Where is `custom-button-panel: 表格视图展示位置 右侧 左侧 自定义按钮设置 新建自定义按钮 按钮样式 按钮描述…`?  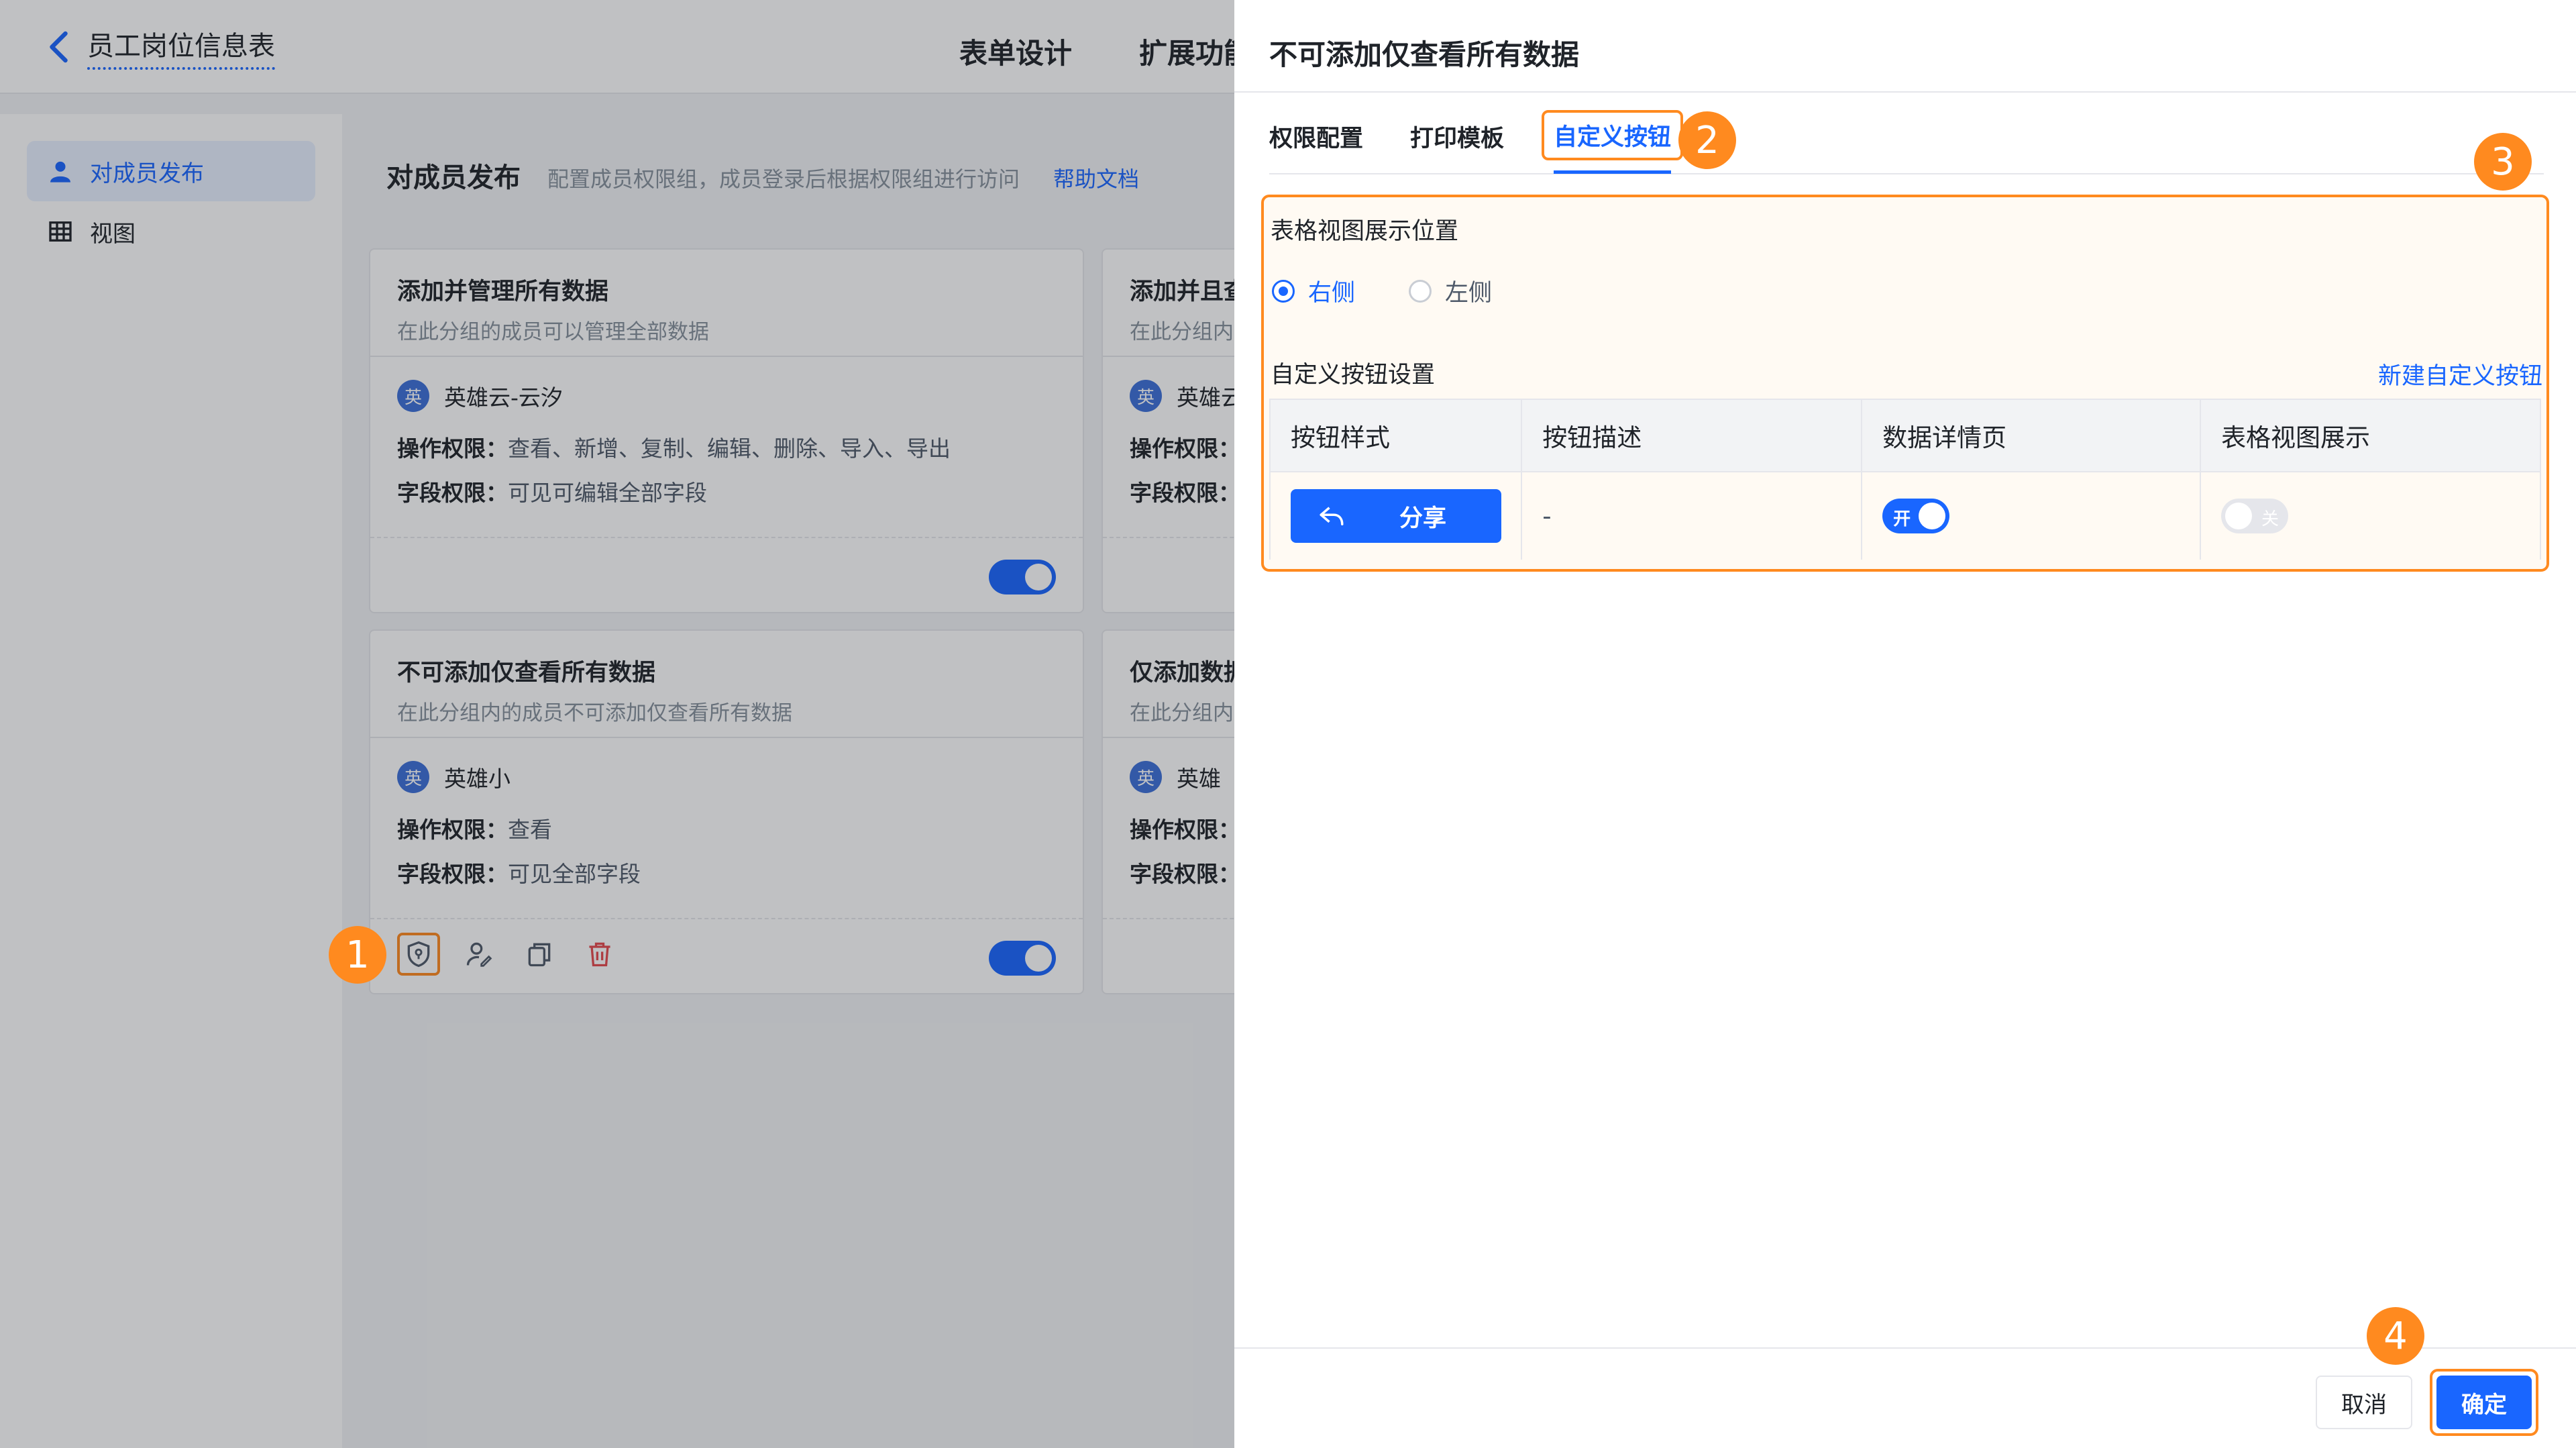
custom-button-panel: 表格视图展示位置 右侧 左侧 自定义按钮设置 新建自定义按钮 按钮样式 按钮描述… is located at coordinates (1905, 384).